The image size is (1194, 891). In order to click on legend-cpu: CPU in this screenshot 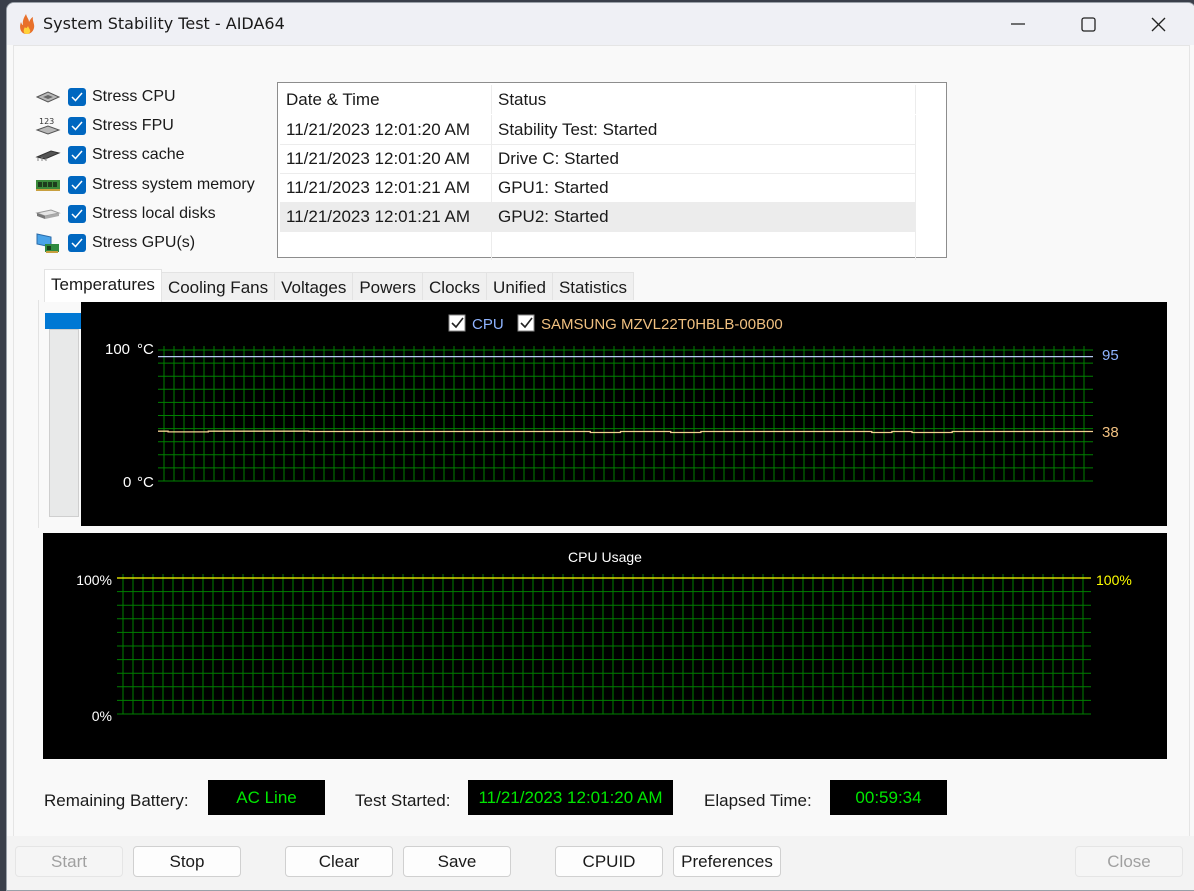, I will do `click(476, 323)`.